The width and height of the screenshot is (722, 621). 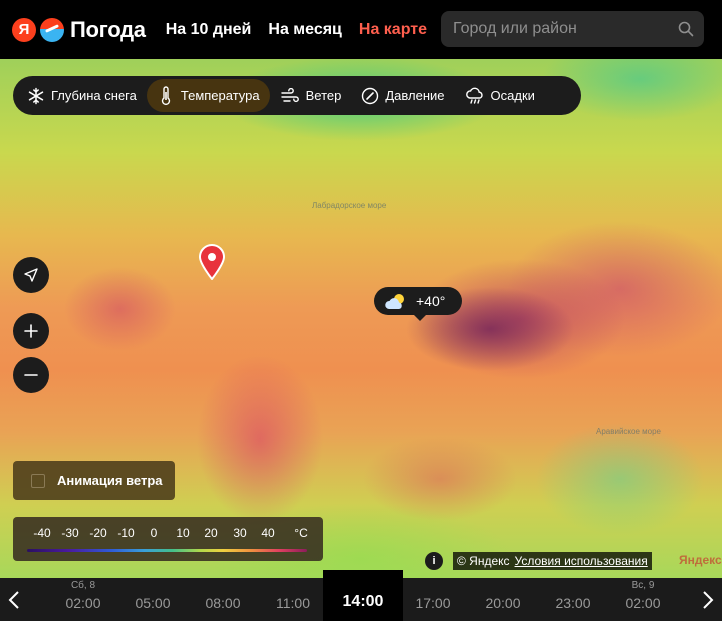 I want to click on timeline-time: 05:00, so click(x=153, y=603).